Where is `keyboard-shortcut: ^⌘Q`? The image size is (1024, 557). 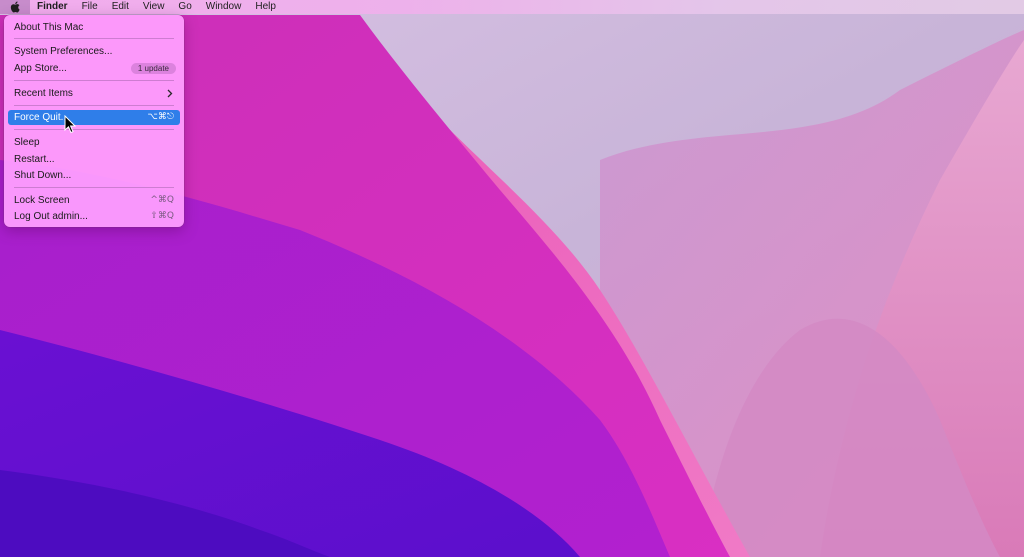
keyboard-shortcut: ^⌘Q is located at coordinates (162, 200).